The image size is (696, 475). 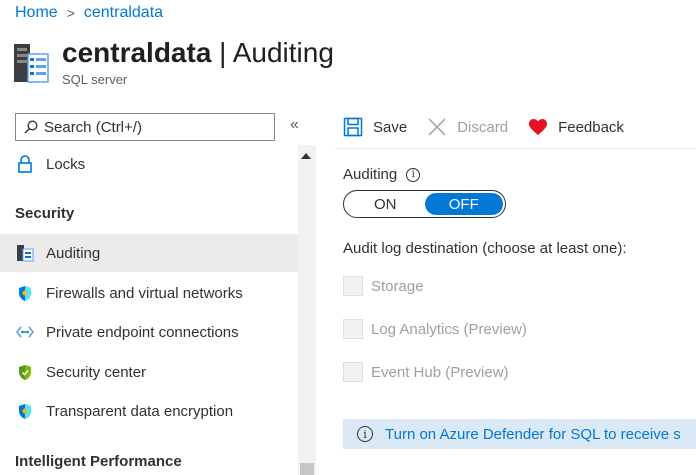 What do you see at coordinates (149, 253) in the screenshot?
I see `sidebar-item-auditing: Auditing` at bounding box center [149, 253].